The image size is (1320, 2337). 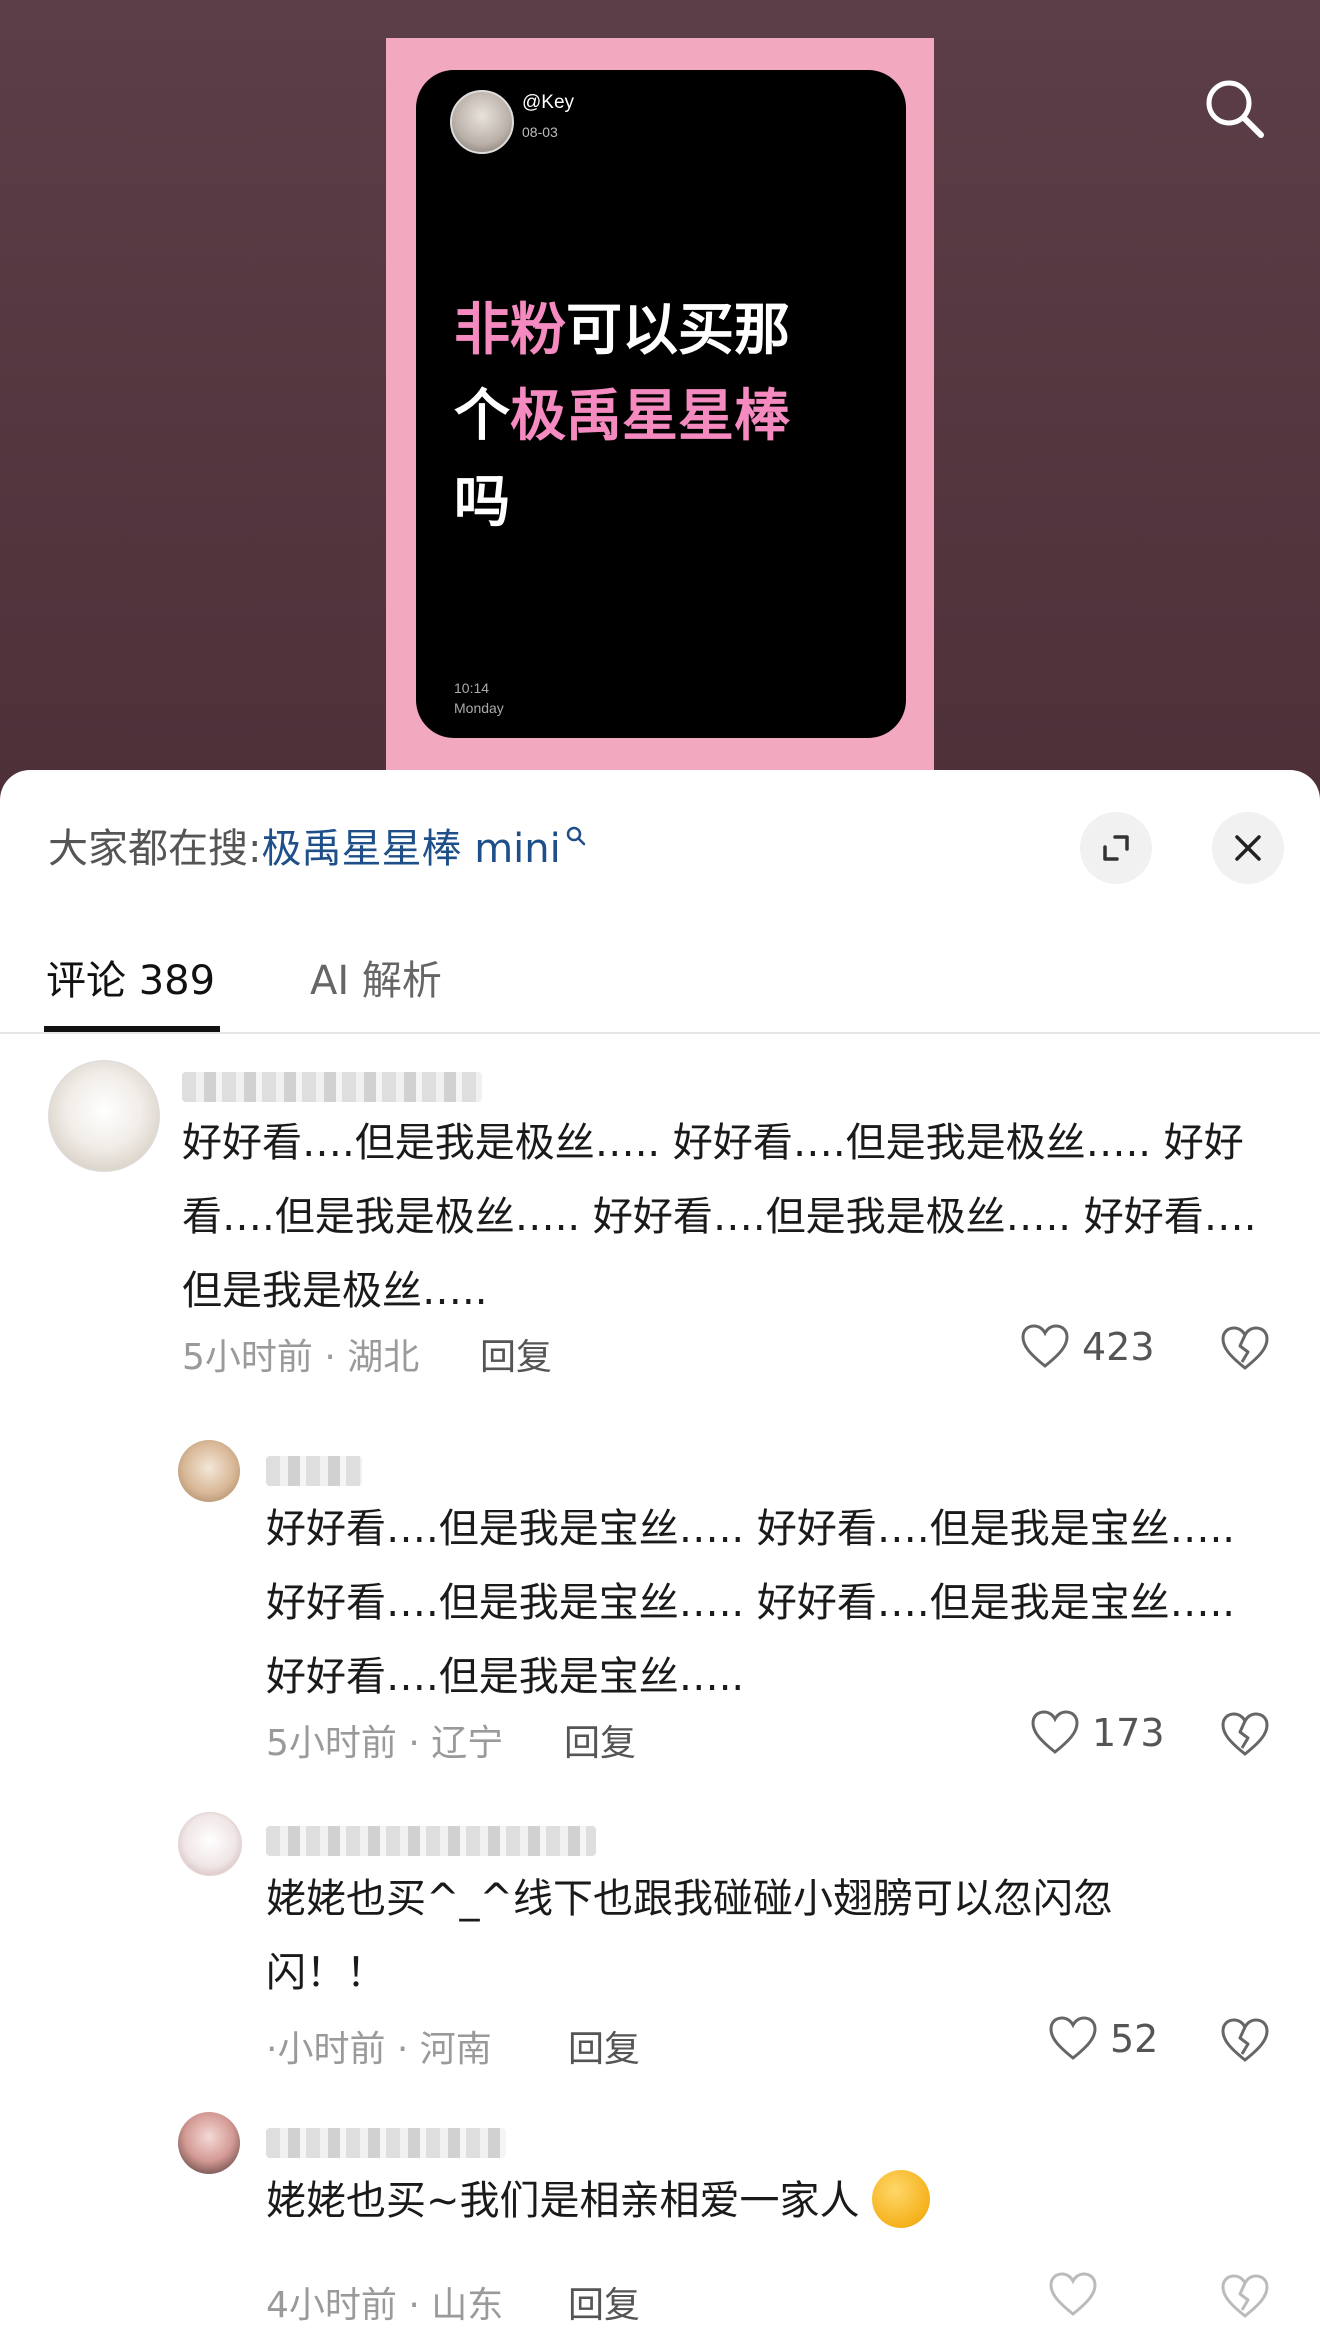 What do you see at coordinates (575, 836) in the screenshot?
I see `small-search-icon` at bounding box center [575, 836].